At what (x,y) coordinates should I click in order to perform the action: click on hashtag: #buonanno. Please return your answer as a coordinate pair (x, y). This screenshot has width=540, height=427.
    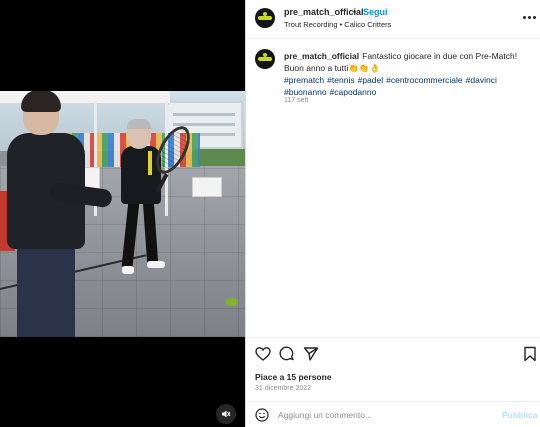
    Looking at the image, I should click on (305, 92).